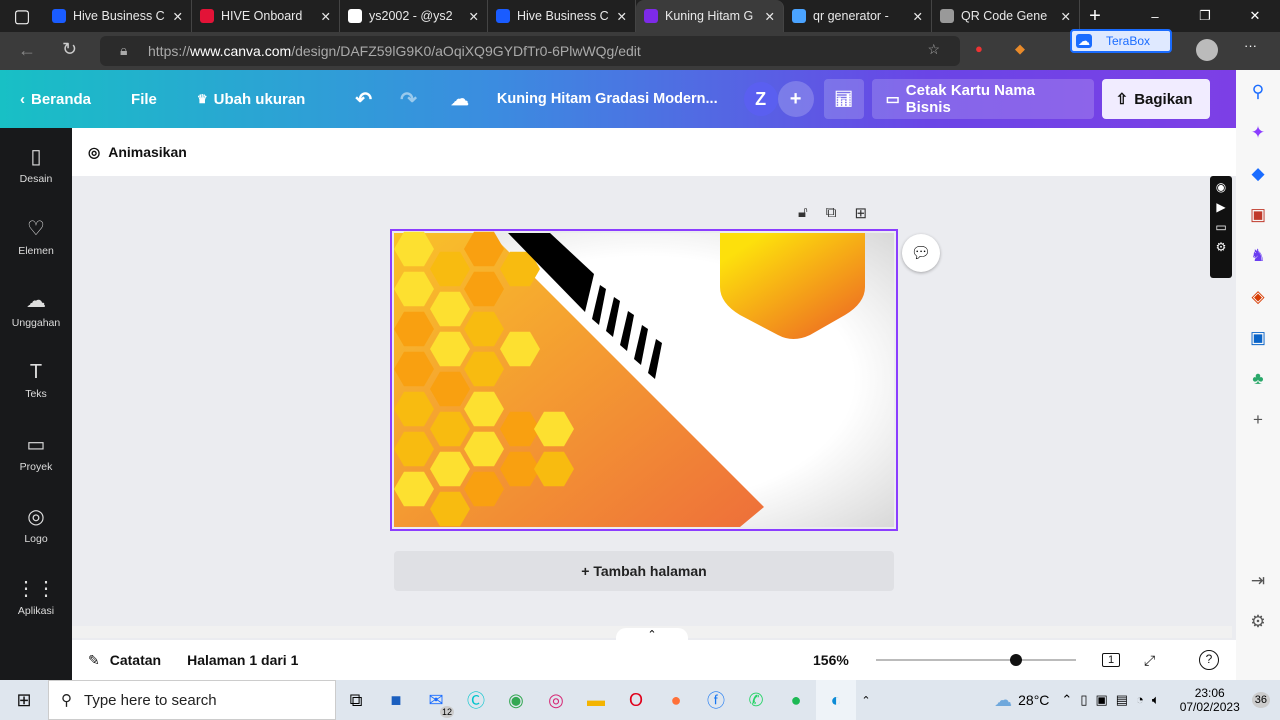  What do you see at coordinates (1205, 16) in the screenshot?
I see `maximize-button: ❐` at bounding box center [1205, 16].